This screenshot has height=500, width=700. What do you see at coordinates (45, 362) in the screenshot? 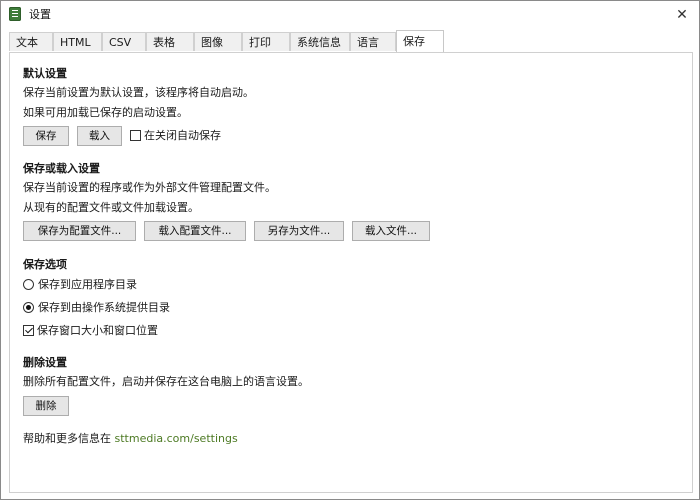
I see `delete-settings-heading: 删除设置` at bounding box center [45, 362].